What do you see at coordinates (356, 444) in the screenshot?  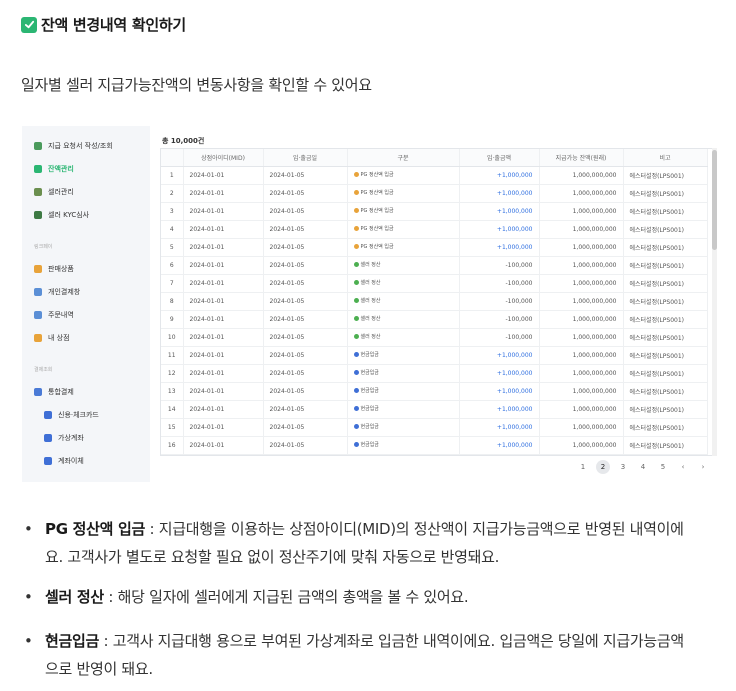 I see `cash-icon` at bounding box center [356, 444].